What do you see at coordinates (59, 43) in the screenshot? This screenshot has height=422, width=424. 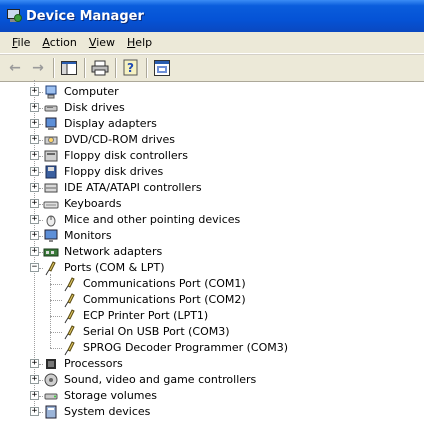 I see `menu-action: Action` at bounding box center [59, 43].